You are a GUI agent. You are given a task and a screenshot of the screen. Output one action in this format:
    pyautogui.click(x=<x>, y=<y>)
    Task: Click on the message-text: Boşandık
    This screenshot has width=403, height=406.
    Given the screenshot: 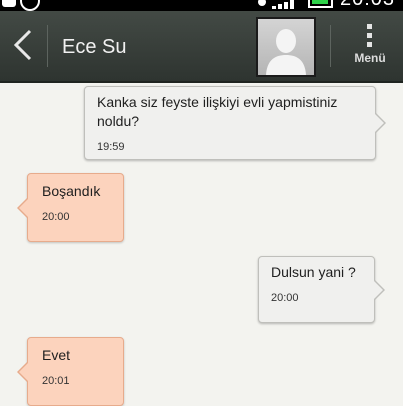 What is the action you would take?
    pyautogui.click(x=71, y=191)
    